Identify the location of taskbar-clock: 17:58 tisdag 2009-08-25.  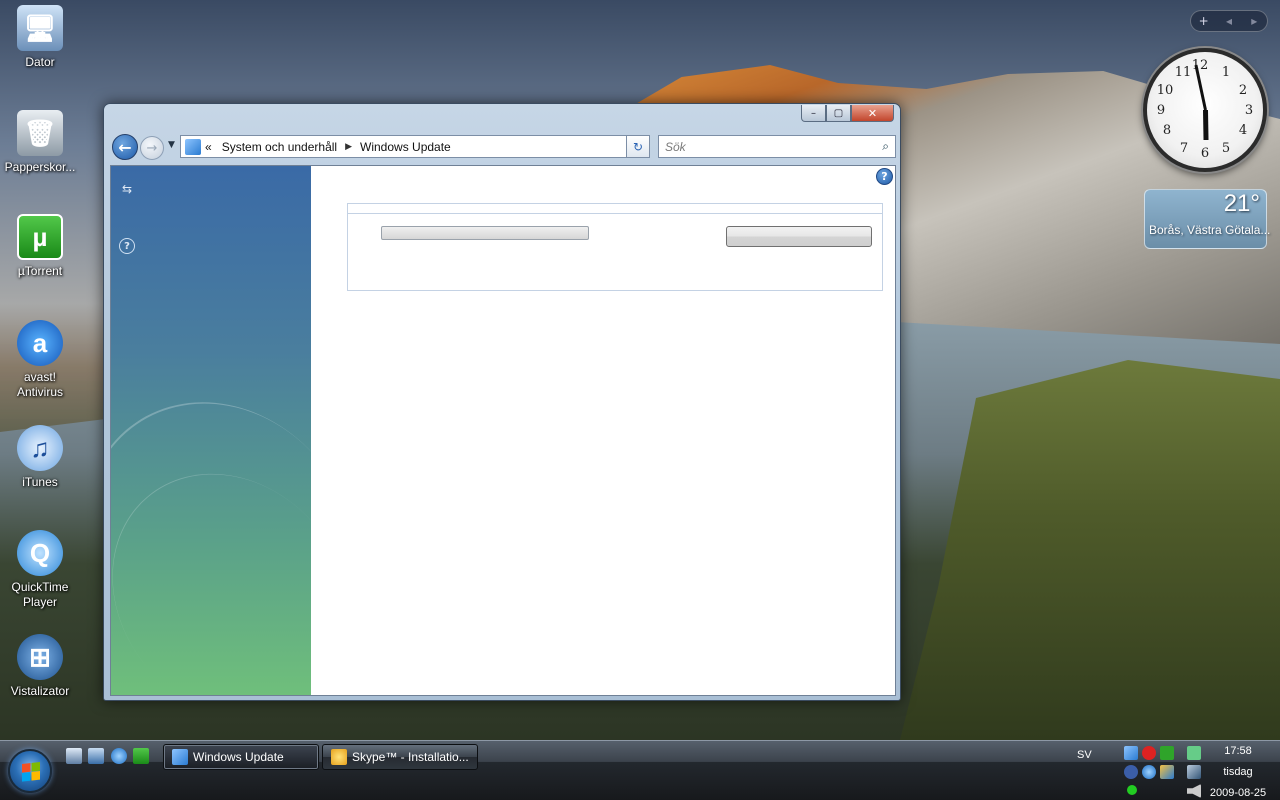
(1238, 770).